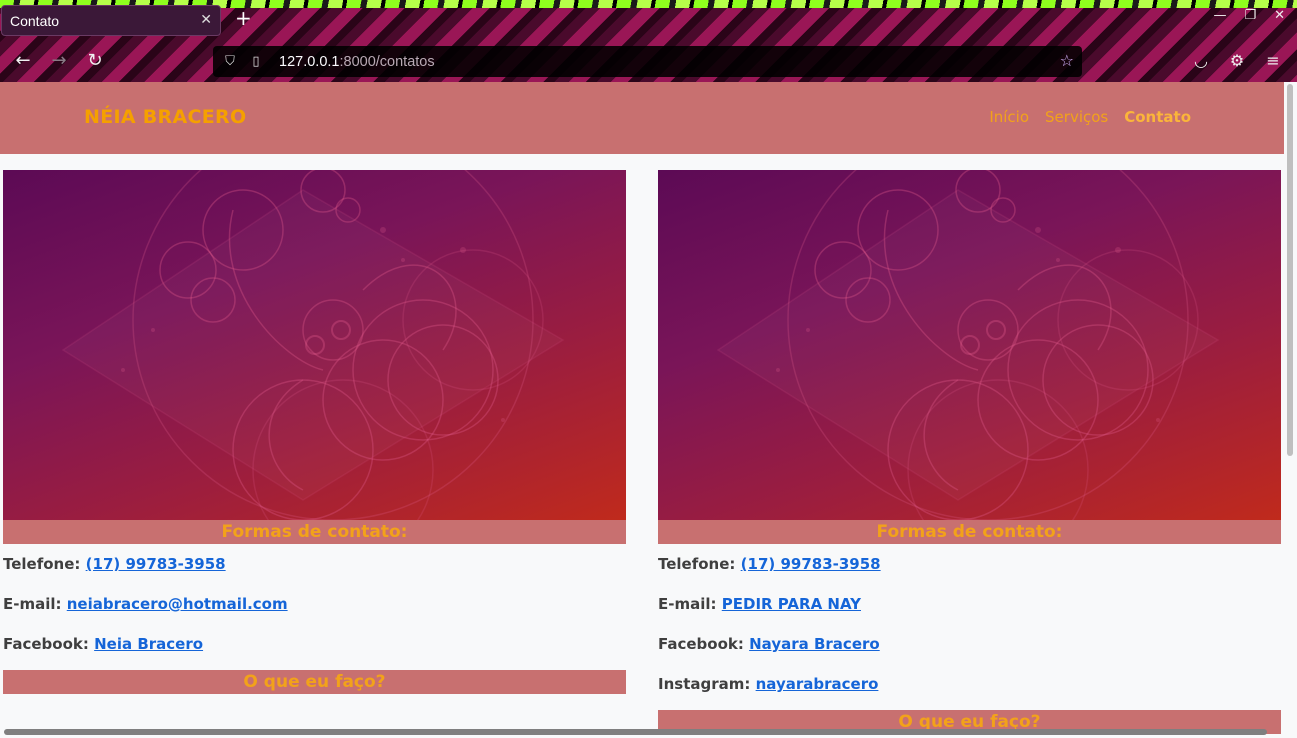 This screenshot has height=738, width=1297. Describe the element at coordinates (791, 604) in the screenshot. I see `email-link: PEDIR PARA NAY` at that location.